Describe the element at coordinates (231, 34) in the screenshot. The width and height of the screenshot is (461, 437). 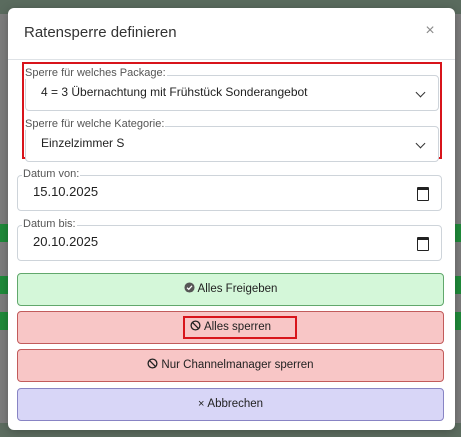
I see `dialog-header: Ratensperre definieren ×` at that location.